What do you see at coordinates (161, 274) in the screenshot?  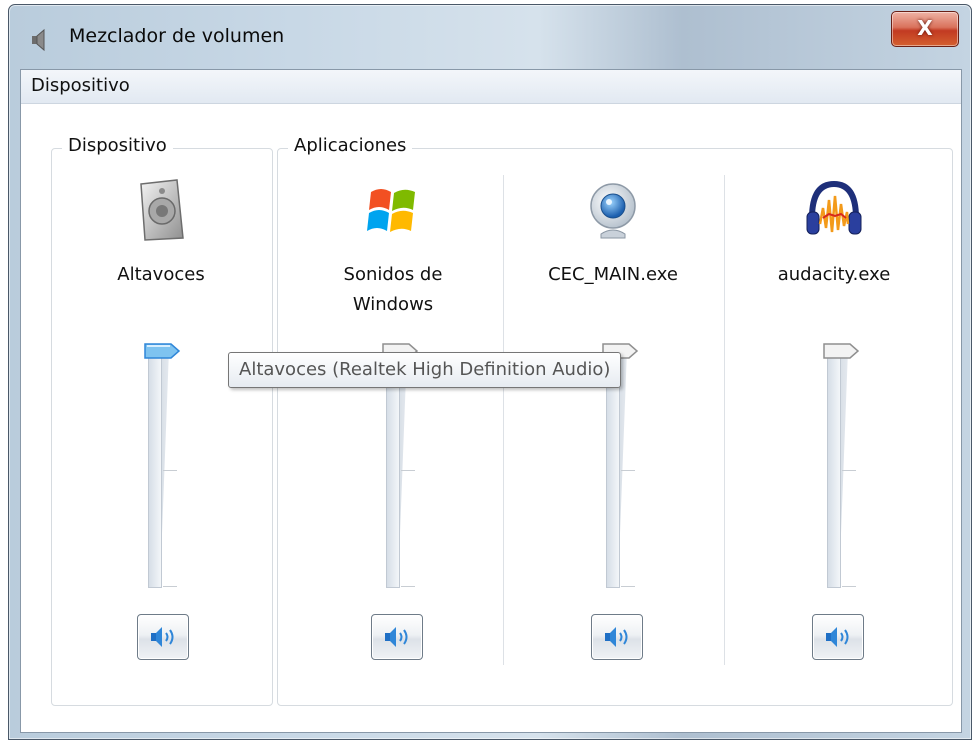 I see `device-name: Altavoces` at bounding box center [161, 274].